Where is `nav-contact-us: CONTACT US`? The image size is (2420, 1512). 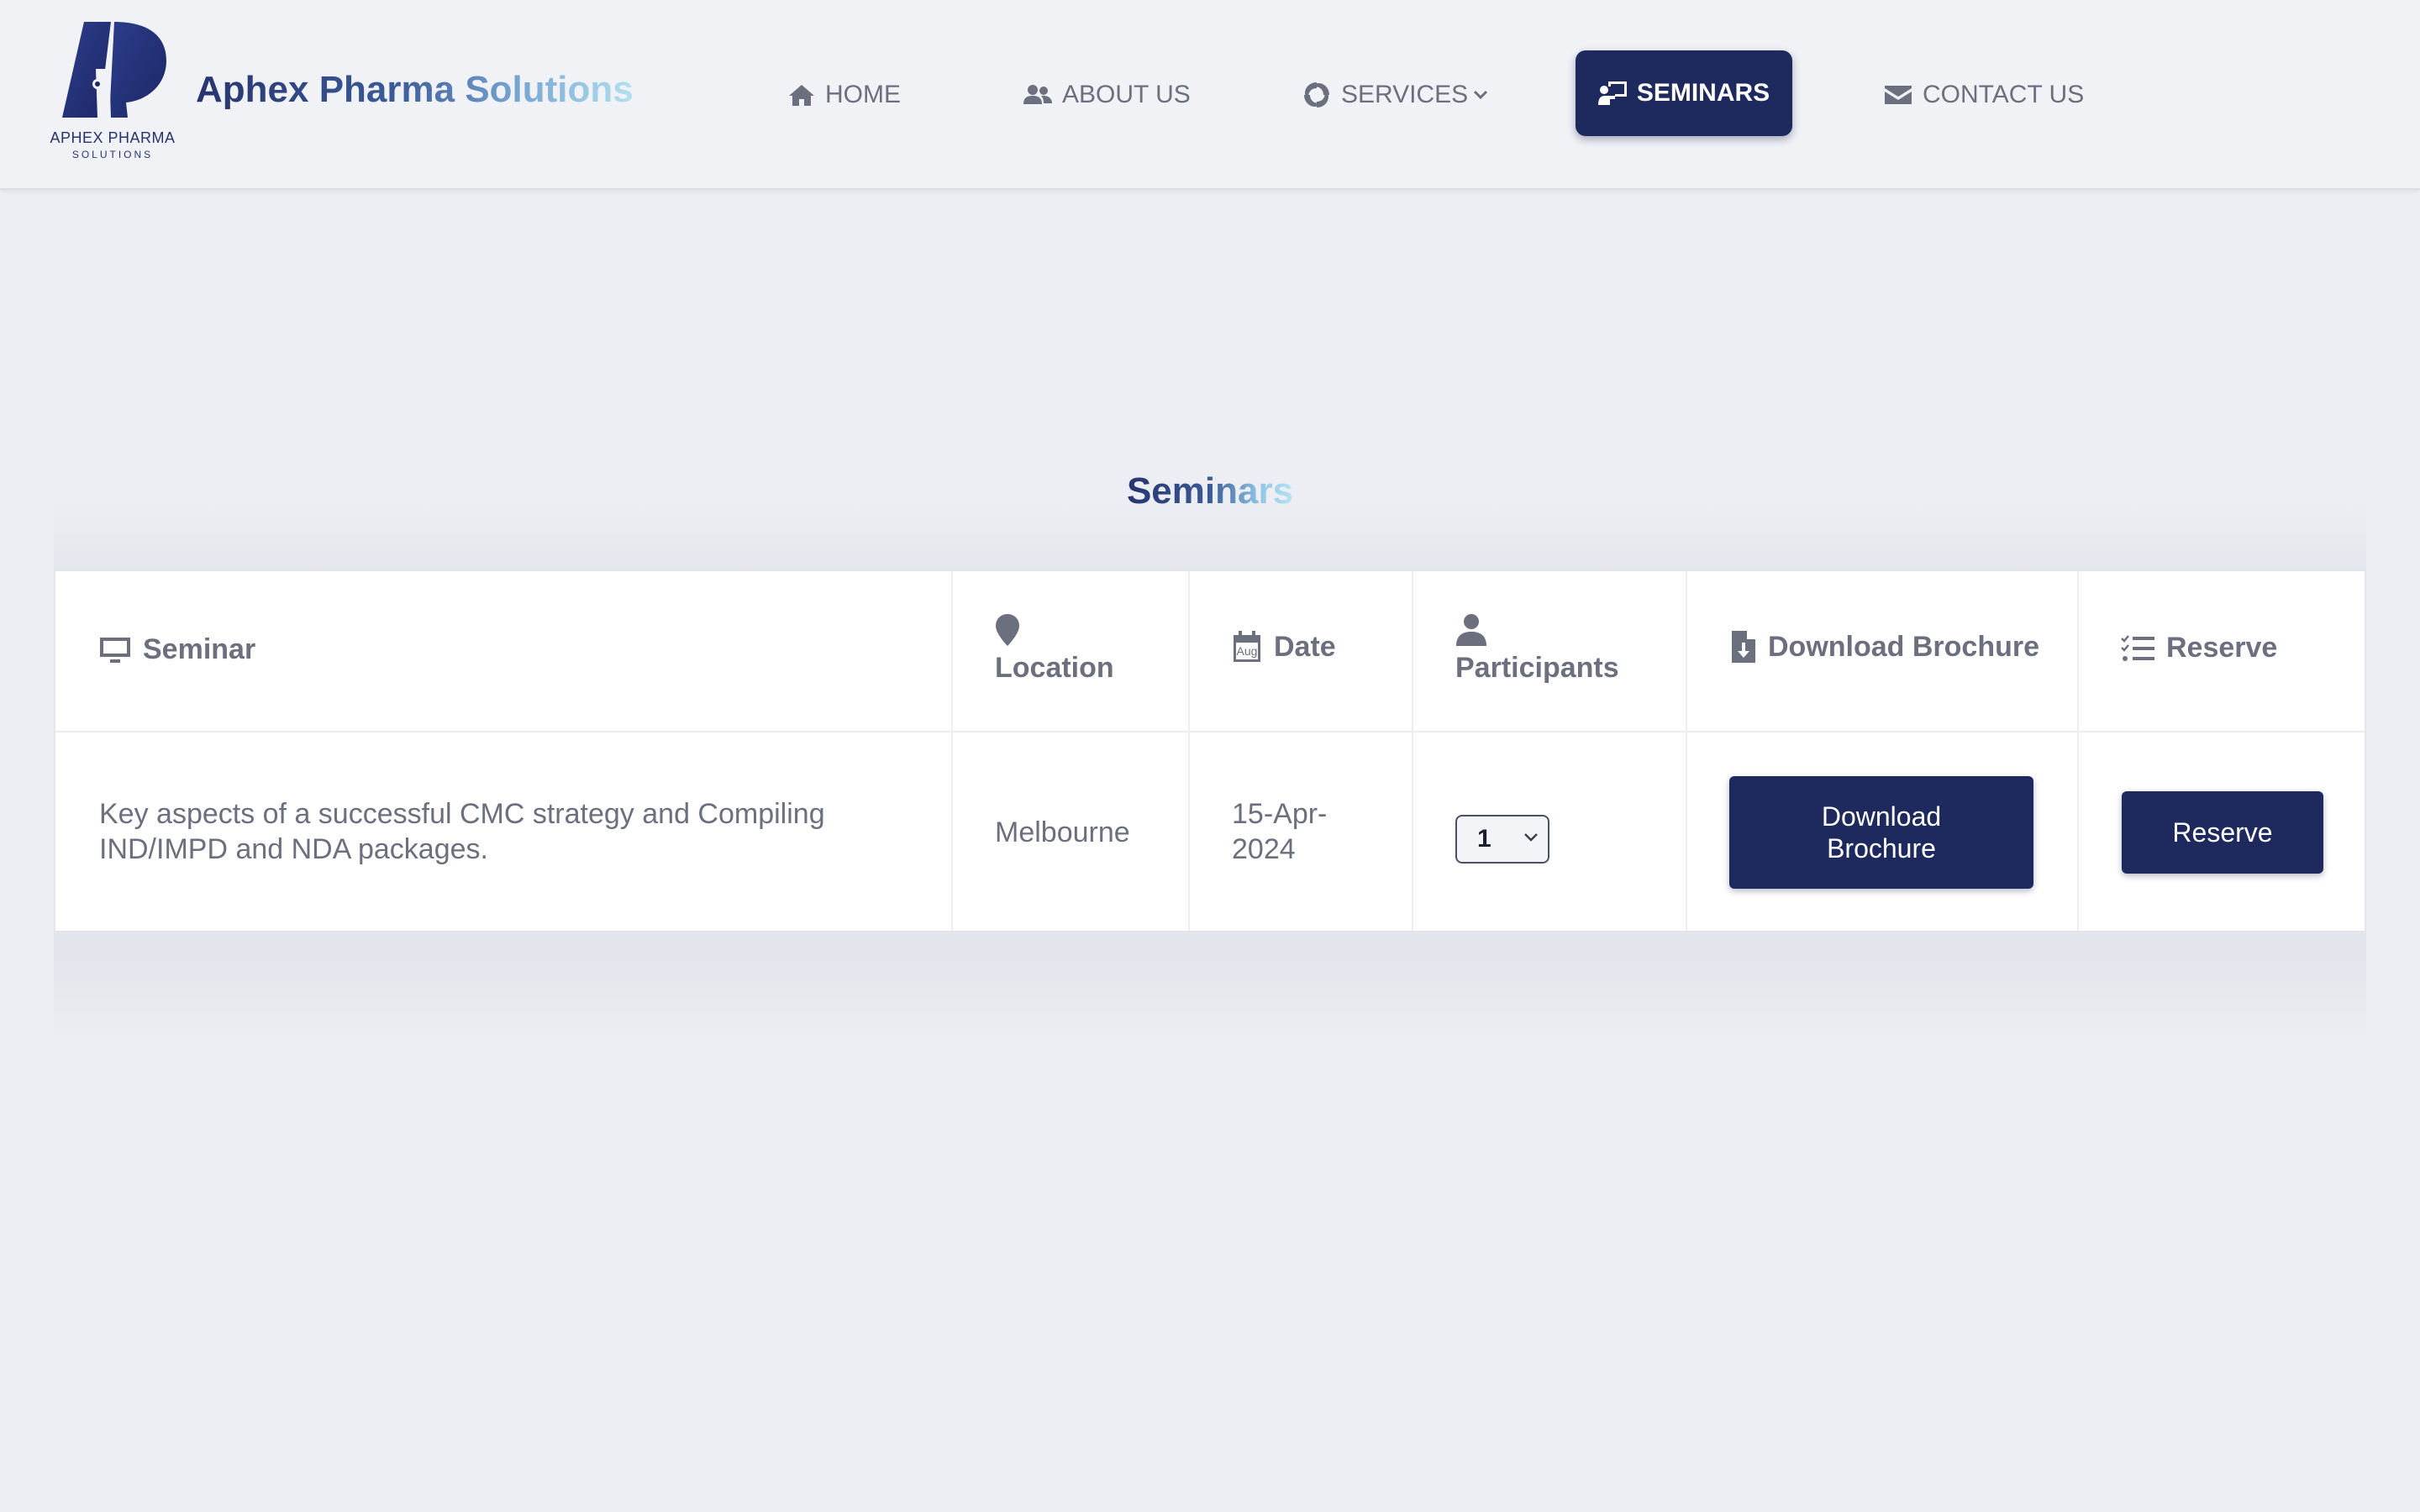 nav-contact-us: CONTACT US is located at coordinates (1984, 95).